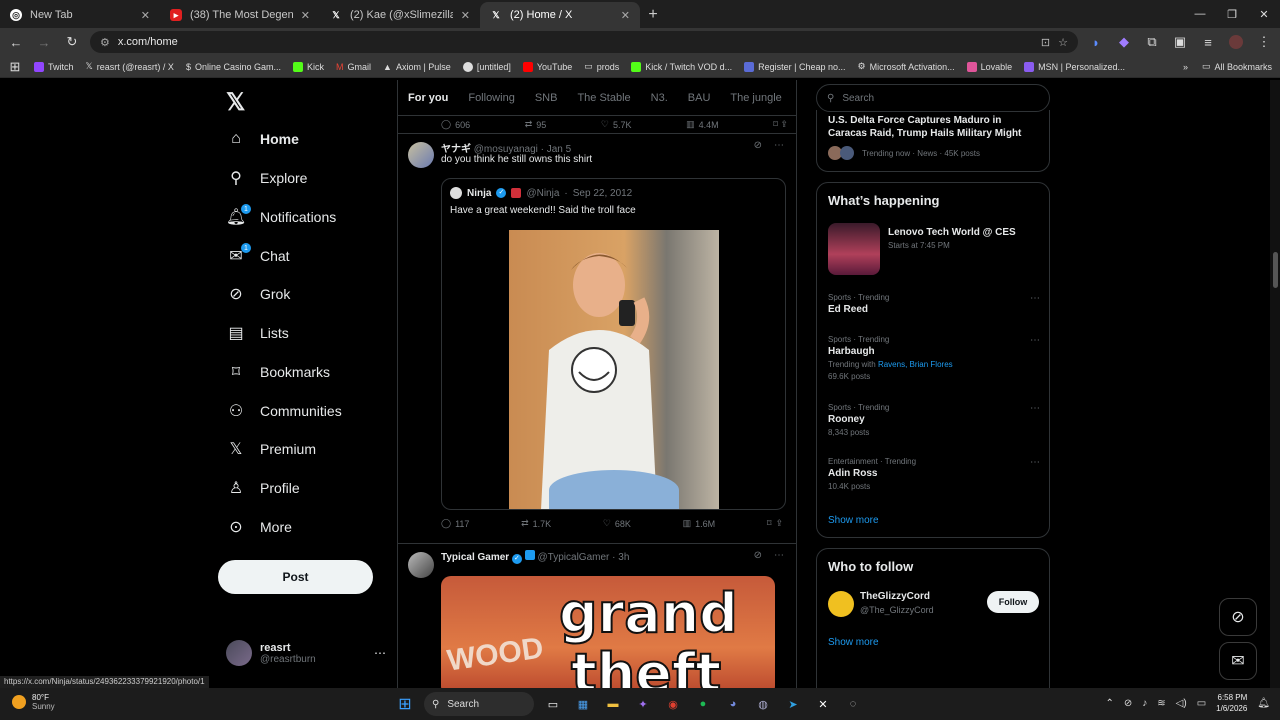 This screenshot has height=720, width=1280. I want to click on windows-start-icon: ⊞, so click(405, 704).